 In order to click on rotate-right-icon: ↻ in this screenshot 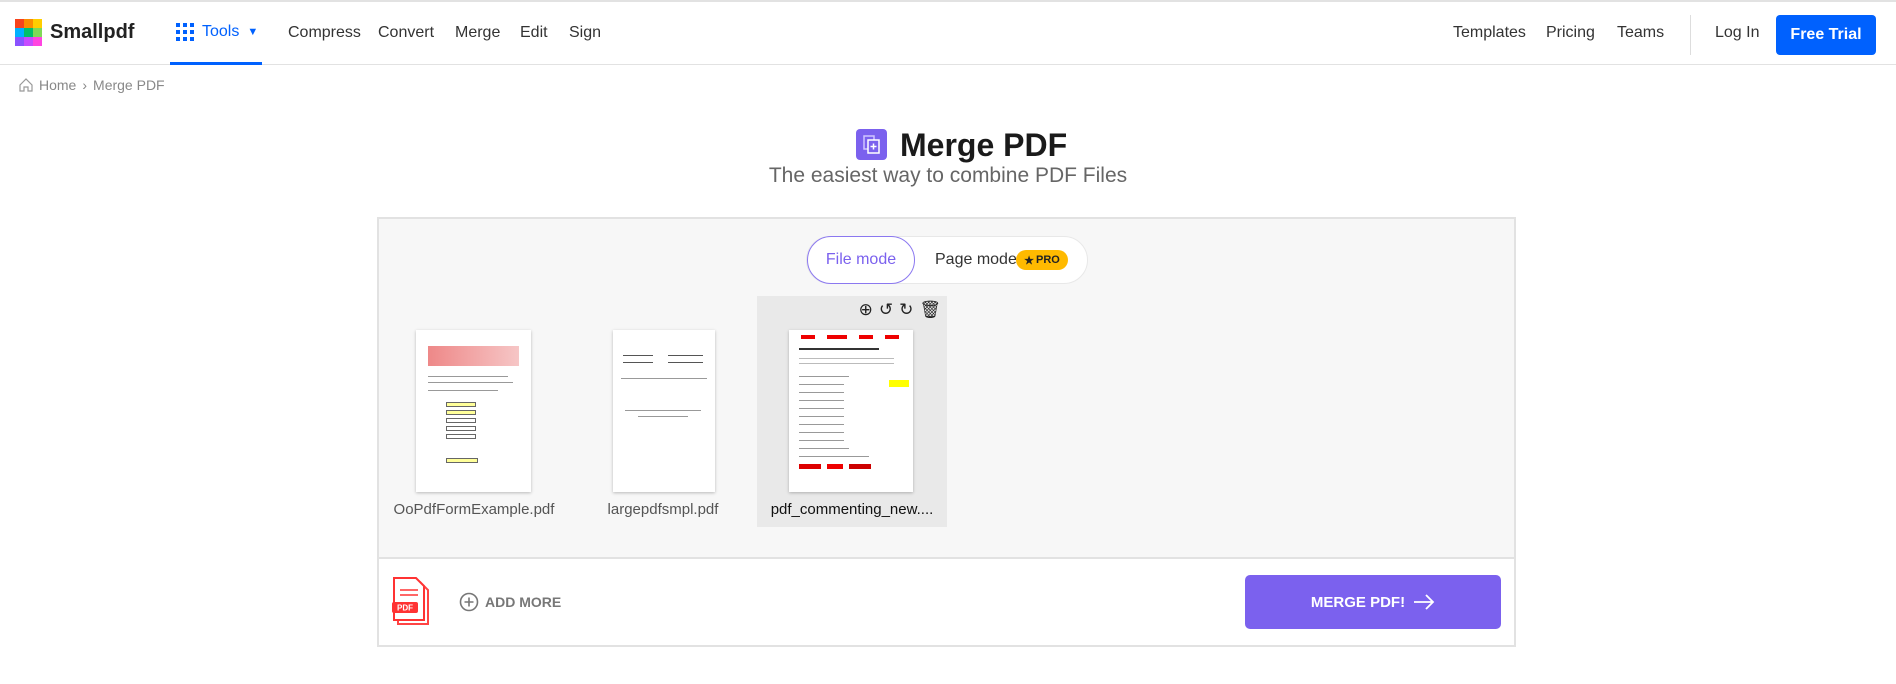, I will do `click(906, 310)`.